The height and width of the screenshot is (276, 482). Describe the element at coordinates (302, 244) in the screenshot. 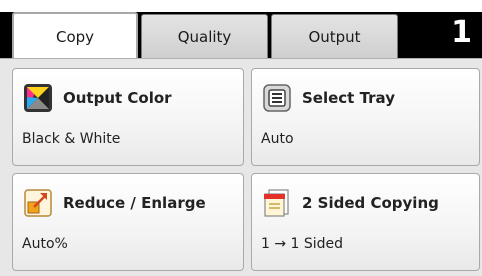

I see `two-sided-copying-value: 1 → 1 Sided` at that location.